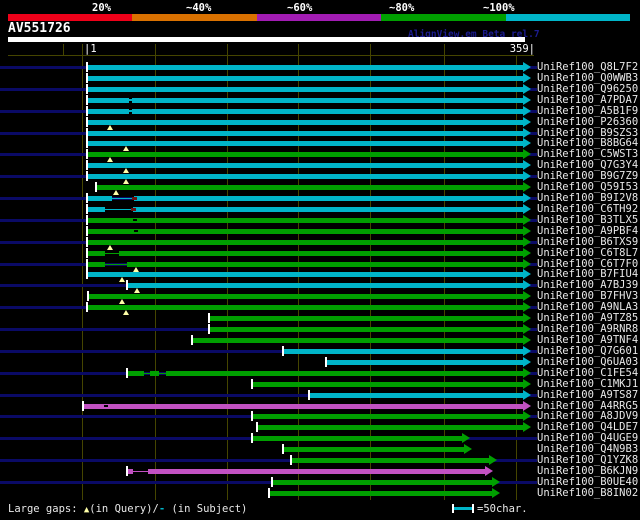  What do you see at coordinates (522, 49) in the screenshot?
I see `ruler-end-label: 359|` at bounding box center [522, 49].